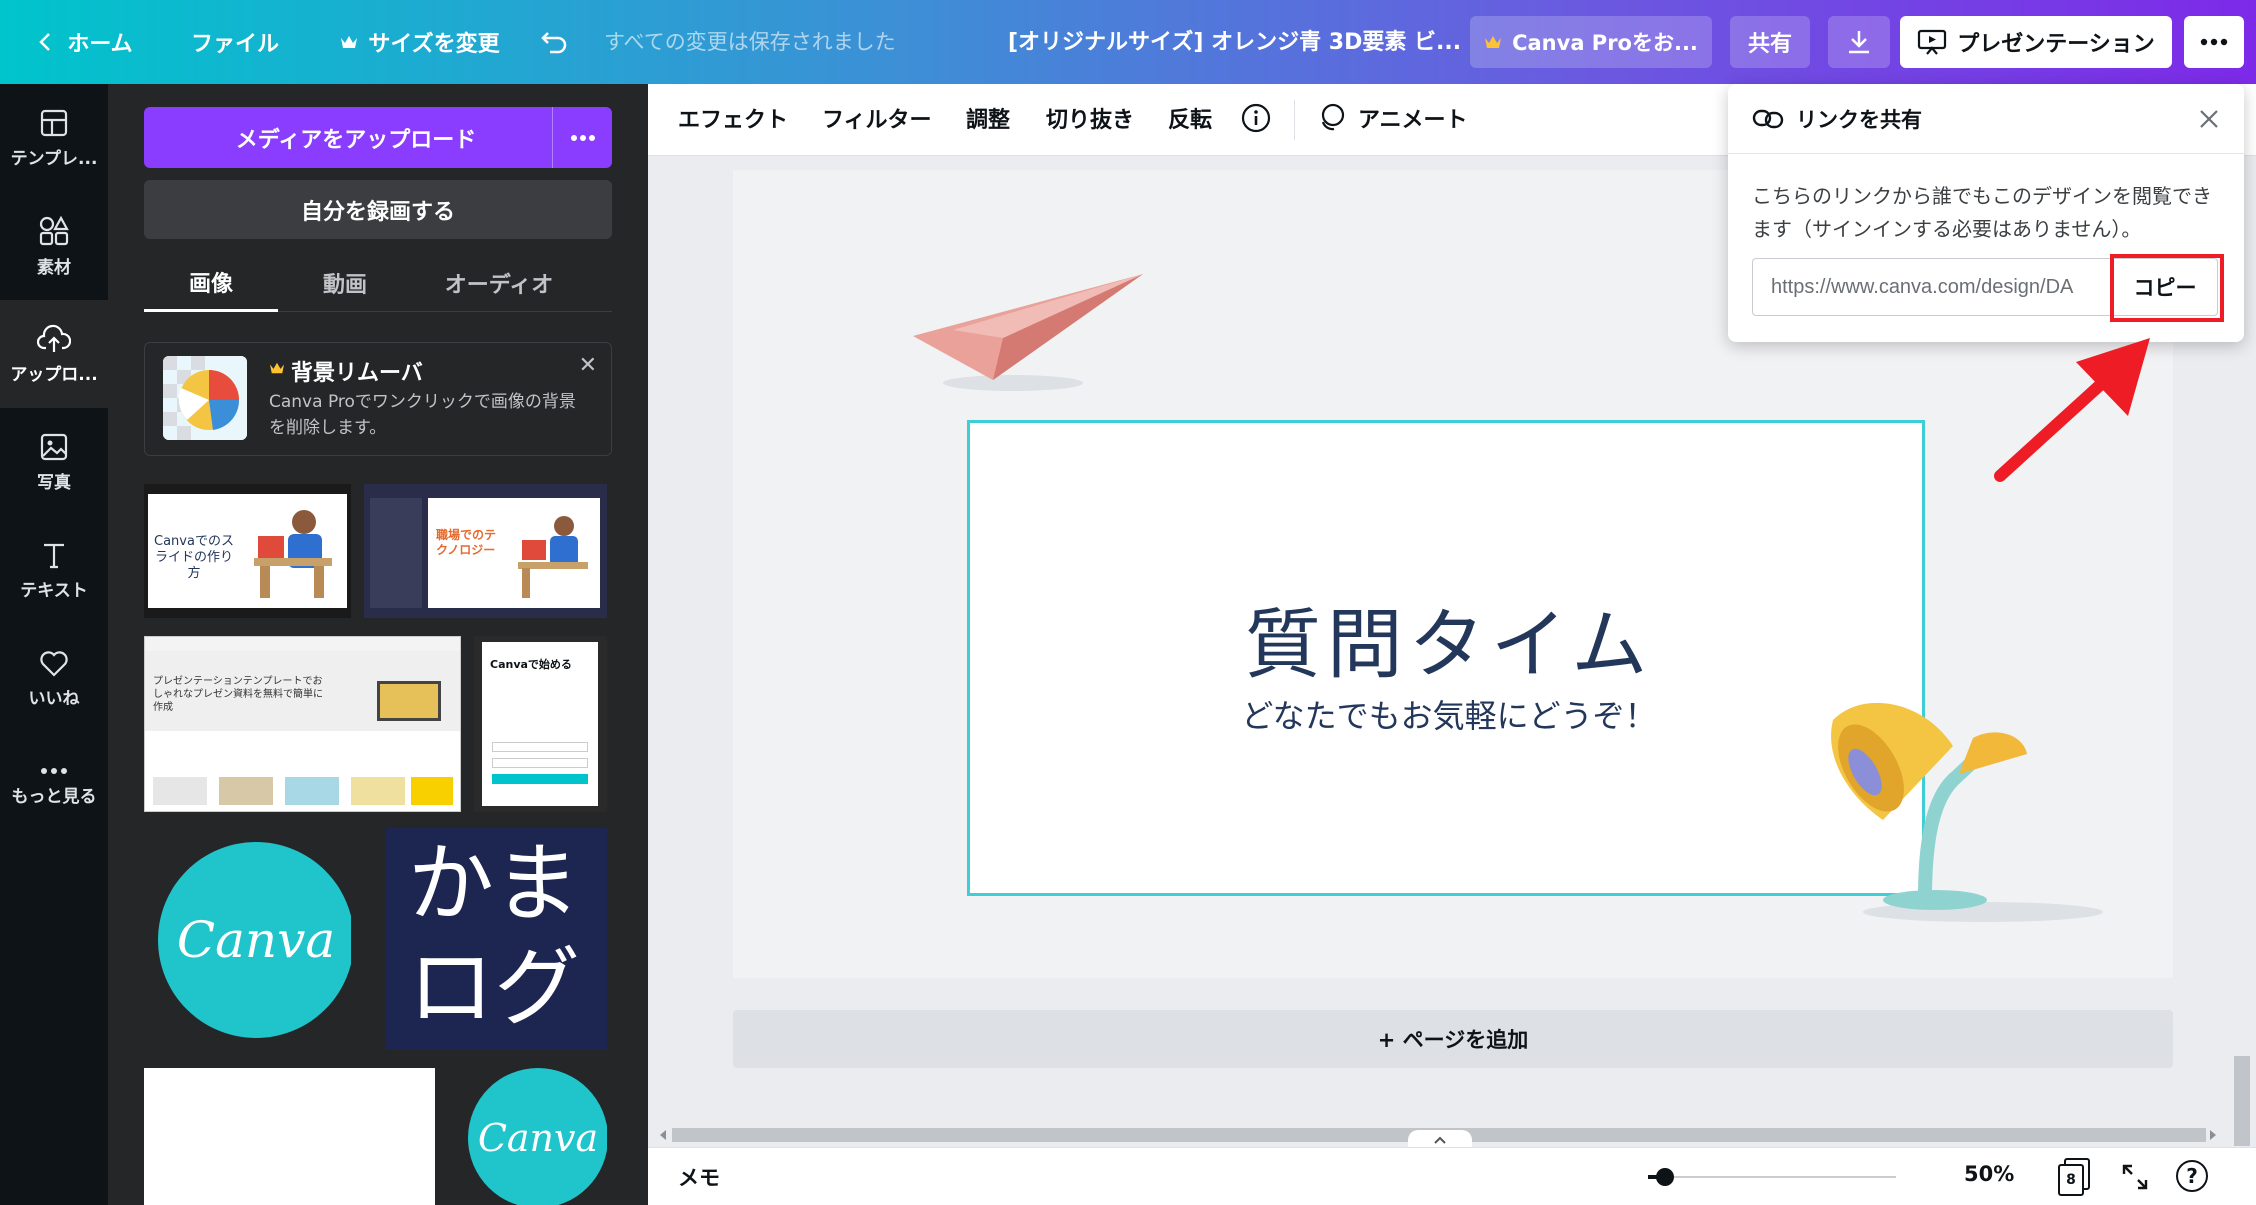  I want to click on flip-button: 反転, so click(1190, 118).